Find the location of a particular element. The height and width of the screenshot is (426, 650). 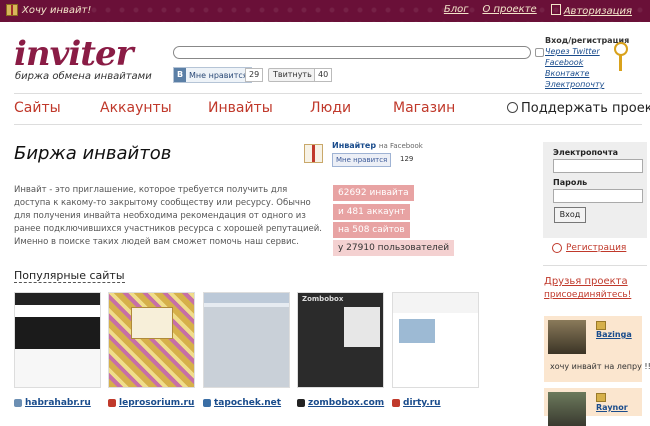

about-link: О проекте is located at coordinates (509, 10).